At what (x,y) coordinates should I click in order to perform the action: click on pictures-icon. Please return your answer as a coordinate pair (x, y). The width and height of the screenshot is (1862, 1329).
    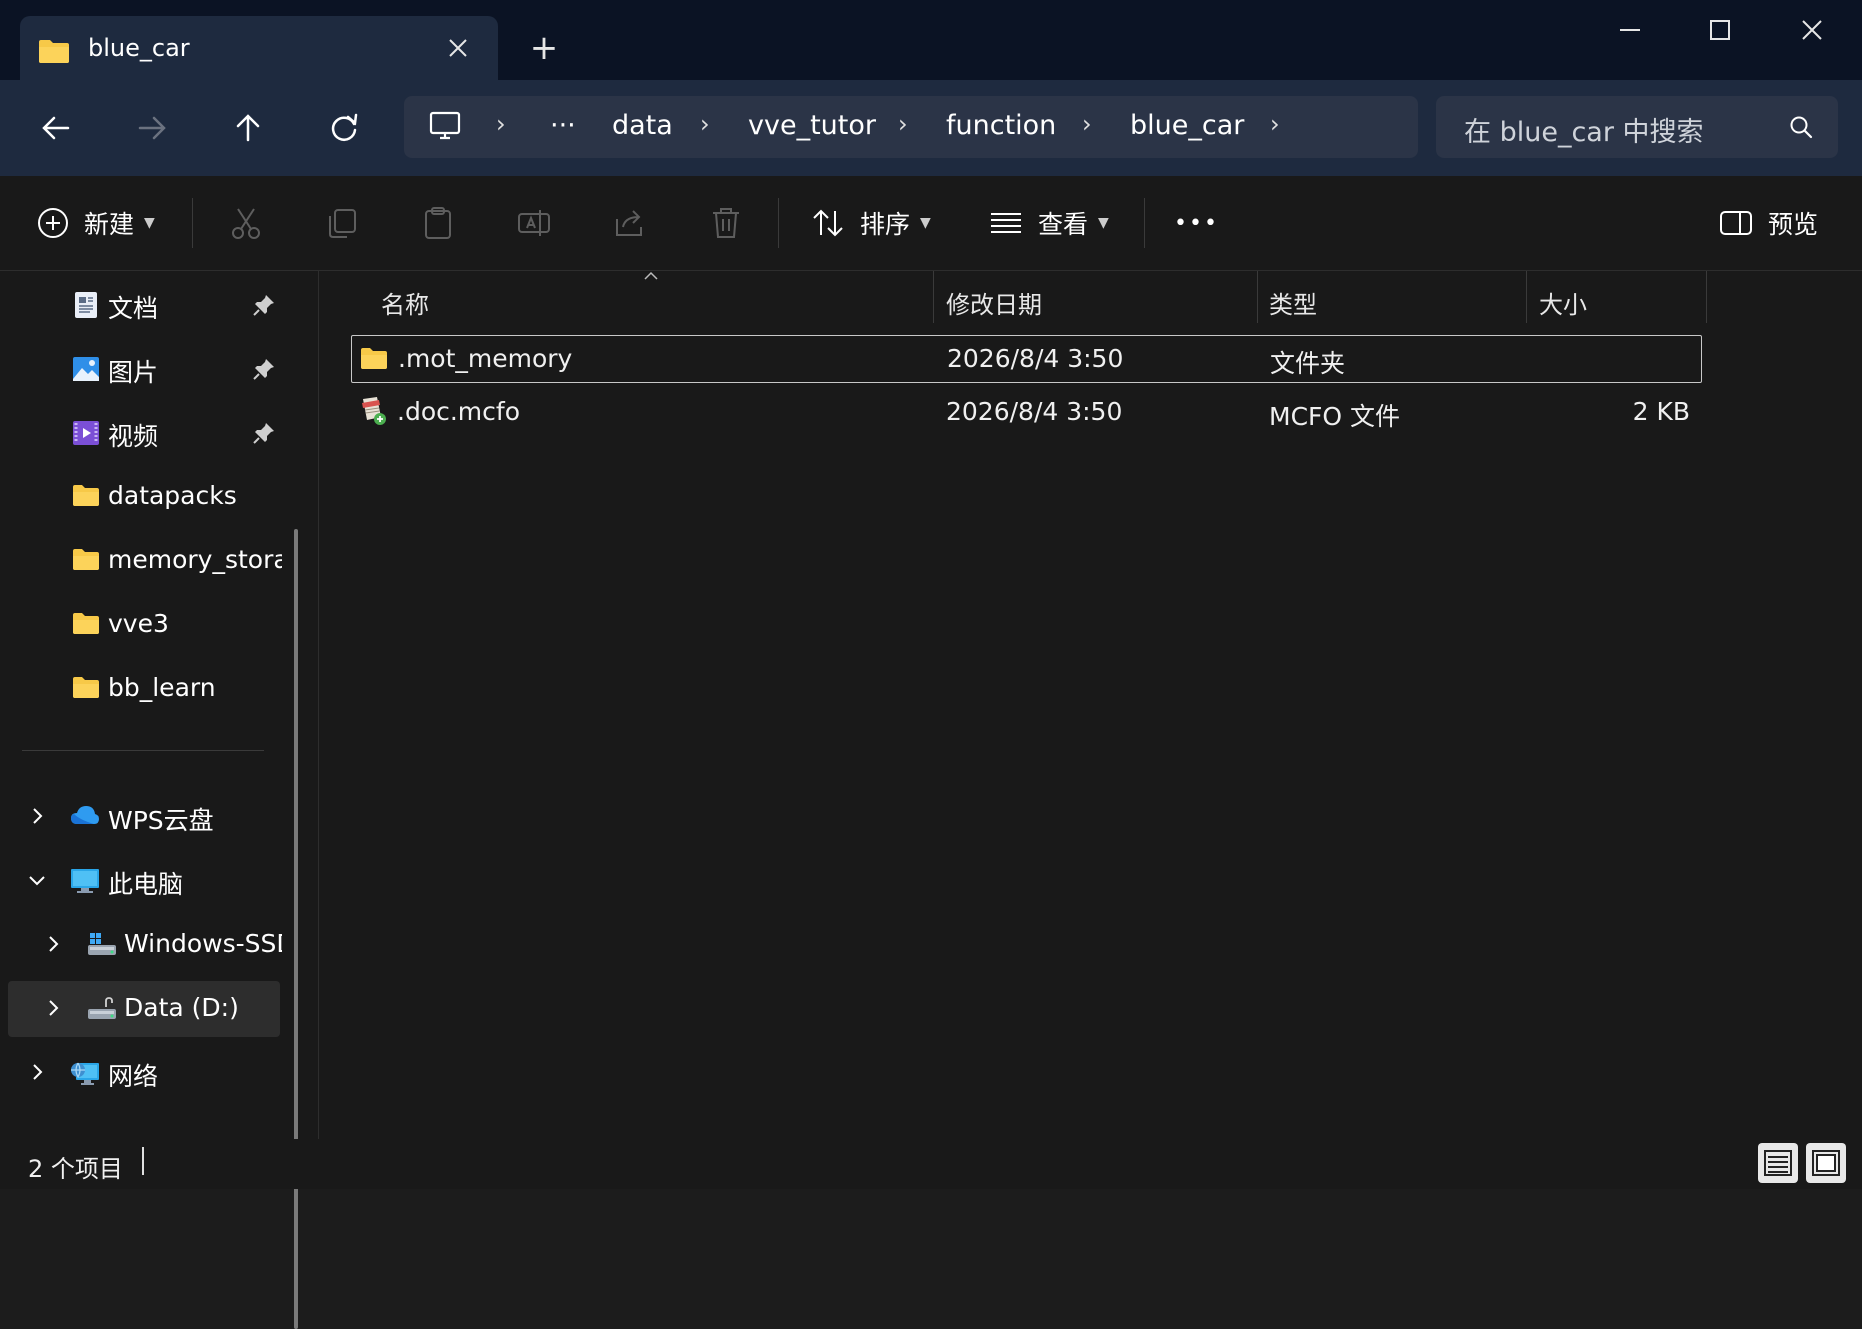
    Looking at the image, I should click on (86, 369).